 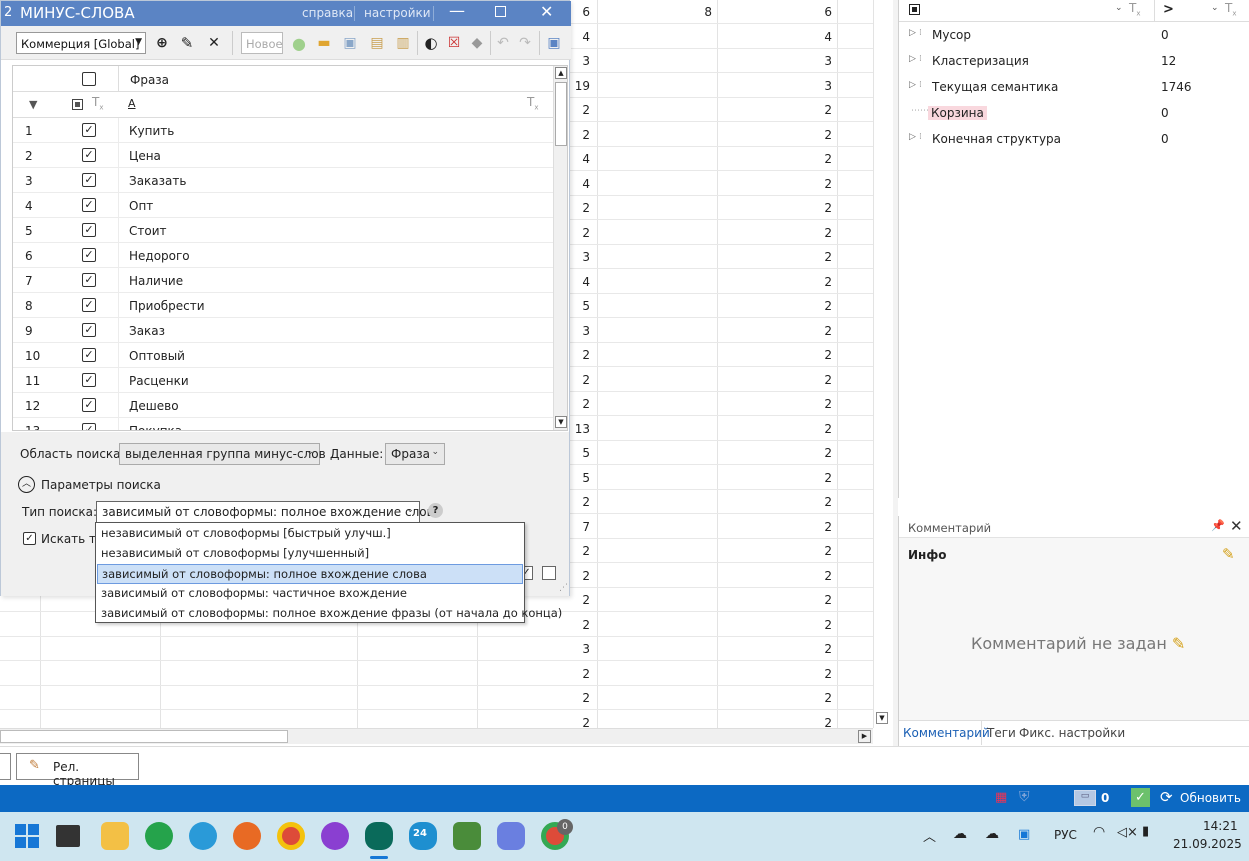 What do you see at coordinates (283, 380) in the screenshot?
I see `list-item: 11 ✓ Расценки` at bounding box center [283, 380].